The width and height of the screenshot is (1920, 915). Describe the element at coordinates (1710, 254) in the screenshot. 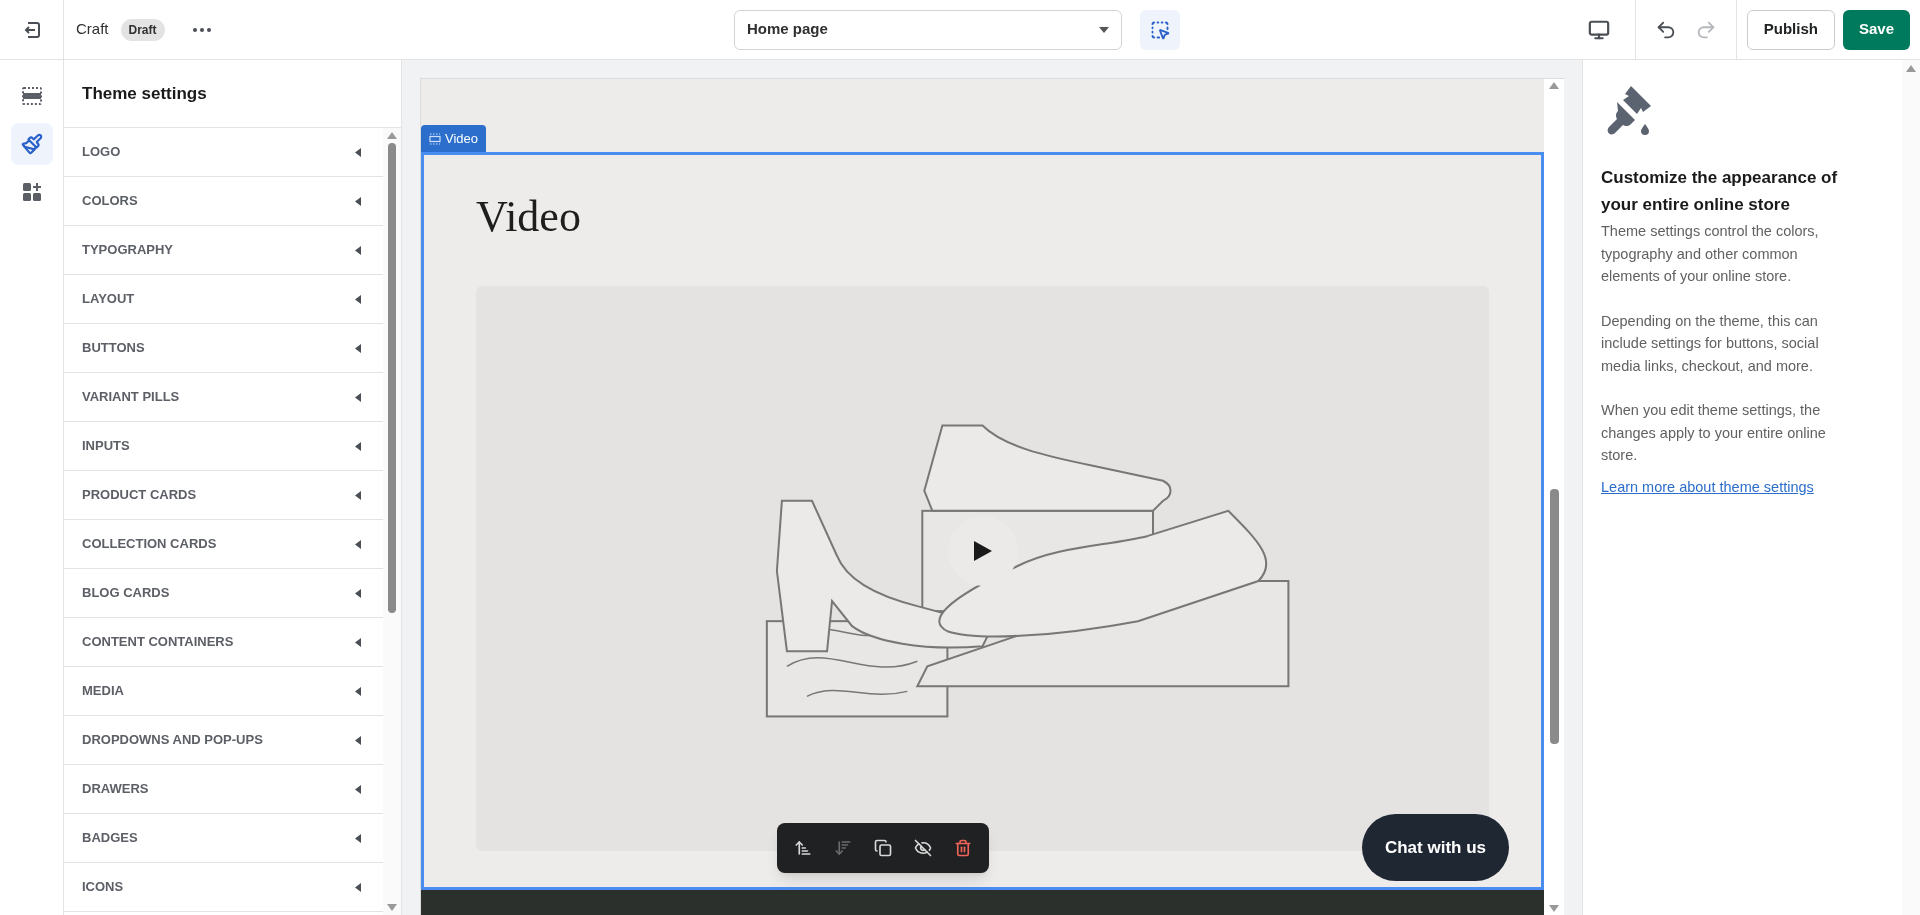

I see `info-paragraph: Theme settings control the colors, typography and other common elements of your online store.` at that location.